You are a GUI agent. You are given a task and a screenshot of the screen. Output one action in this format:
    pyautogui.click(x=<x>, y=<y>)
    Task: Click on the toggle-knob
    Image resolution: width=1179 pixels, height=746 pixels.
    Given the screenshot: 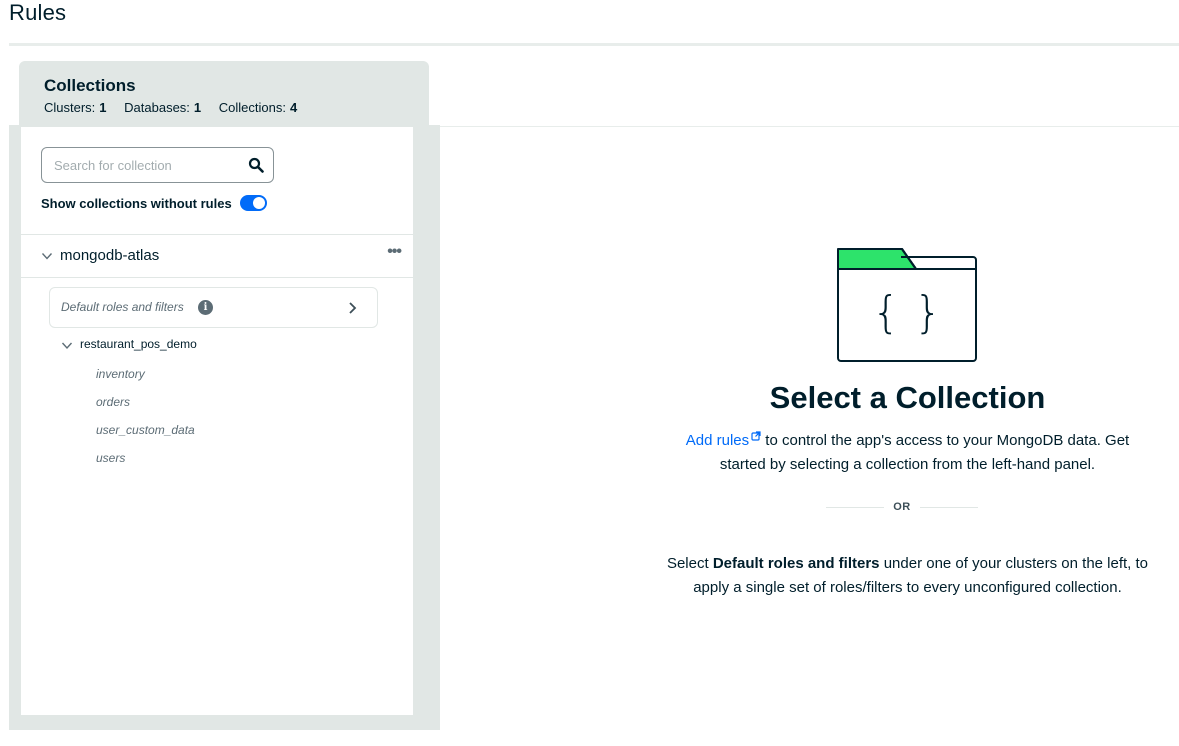 What is the action you would take?
    pyautogui.click(x=258, y=203)
    